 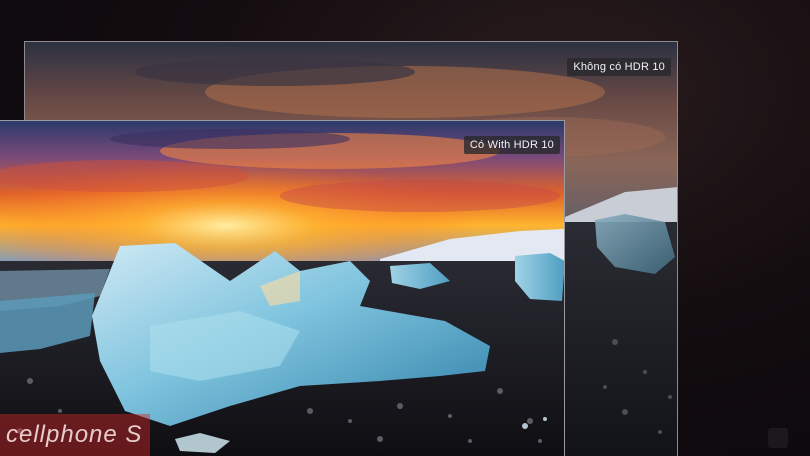 I want to click on brand-watermark: cellphone S, so click(x=75, y=435).